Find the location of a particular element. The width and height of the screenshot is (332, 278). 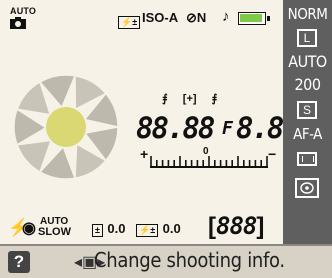

meter-plus-sign: + is located at coordinates (144, 154).